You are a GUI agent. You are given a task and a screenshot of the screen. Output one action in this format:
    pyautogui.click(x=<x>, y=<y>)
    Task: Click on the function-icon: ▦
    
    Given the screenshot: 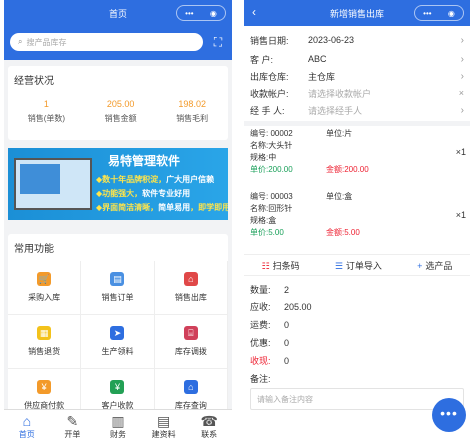 What is the action you would take?
    pyautogui.click(x=44, y=333)
    